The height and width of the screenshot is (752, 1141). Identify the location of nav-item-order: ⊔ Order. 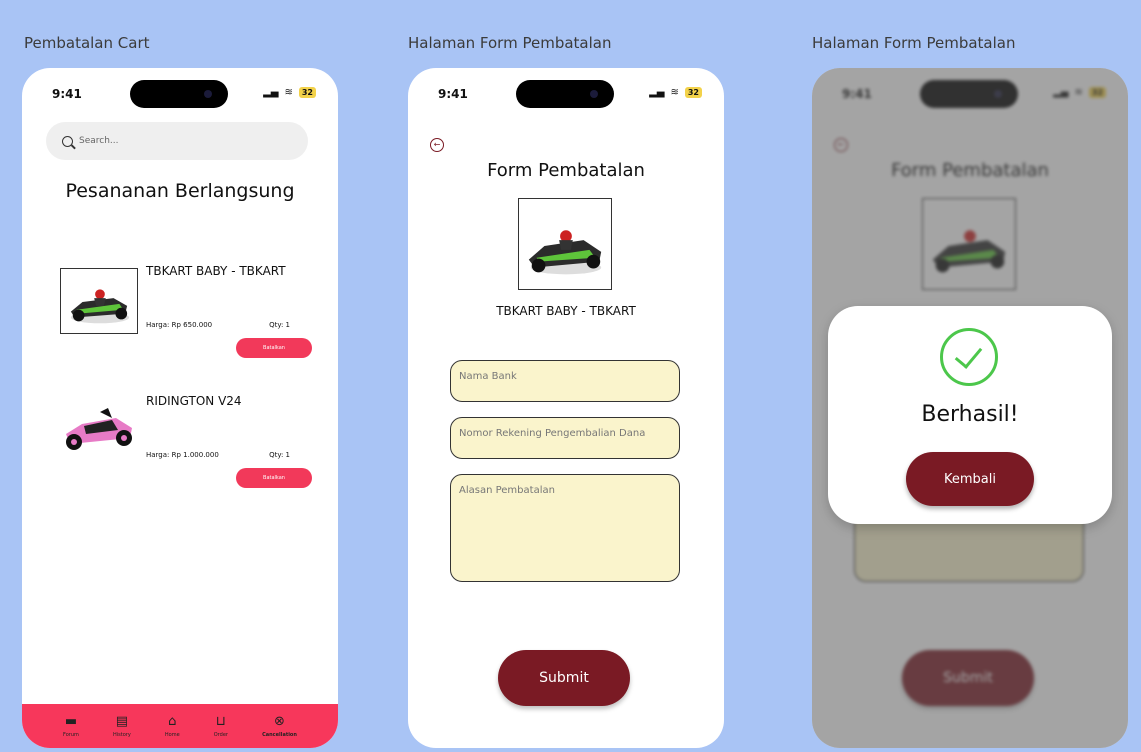
(221, 725).